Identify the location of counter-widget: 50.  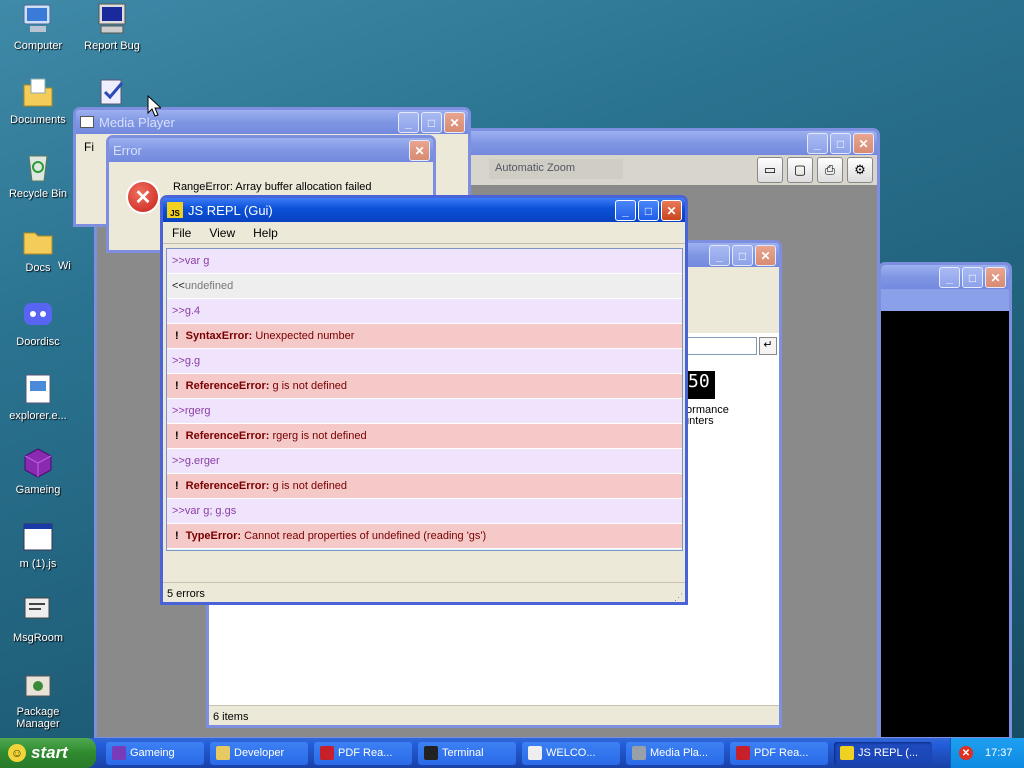
(700, 385).